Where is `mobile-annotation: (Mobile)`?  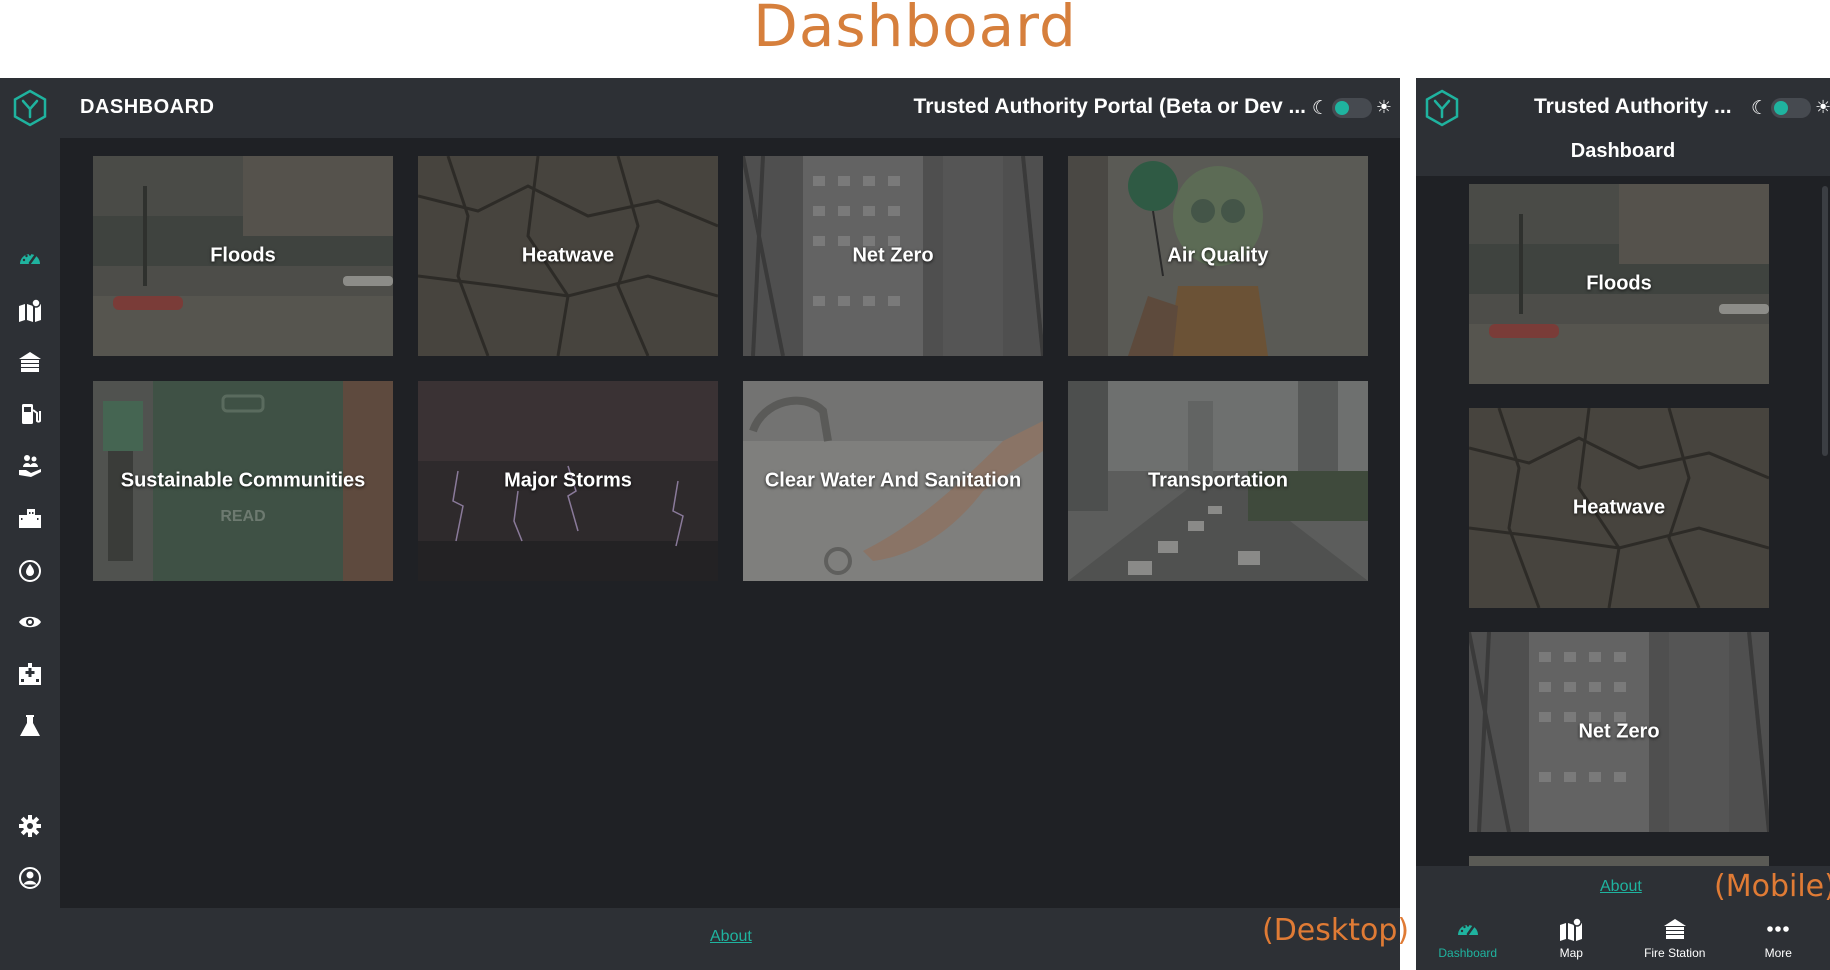
mobile-annotation: (Mobile) is located at coordinates (1772, 886).